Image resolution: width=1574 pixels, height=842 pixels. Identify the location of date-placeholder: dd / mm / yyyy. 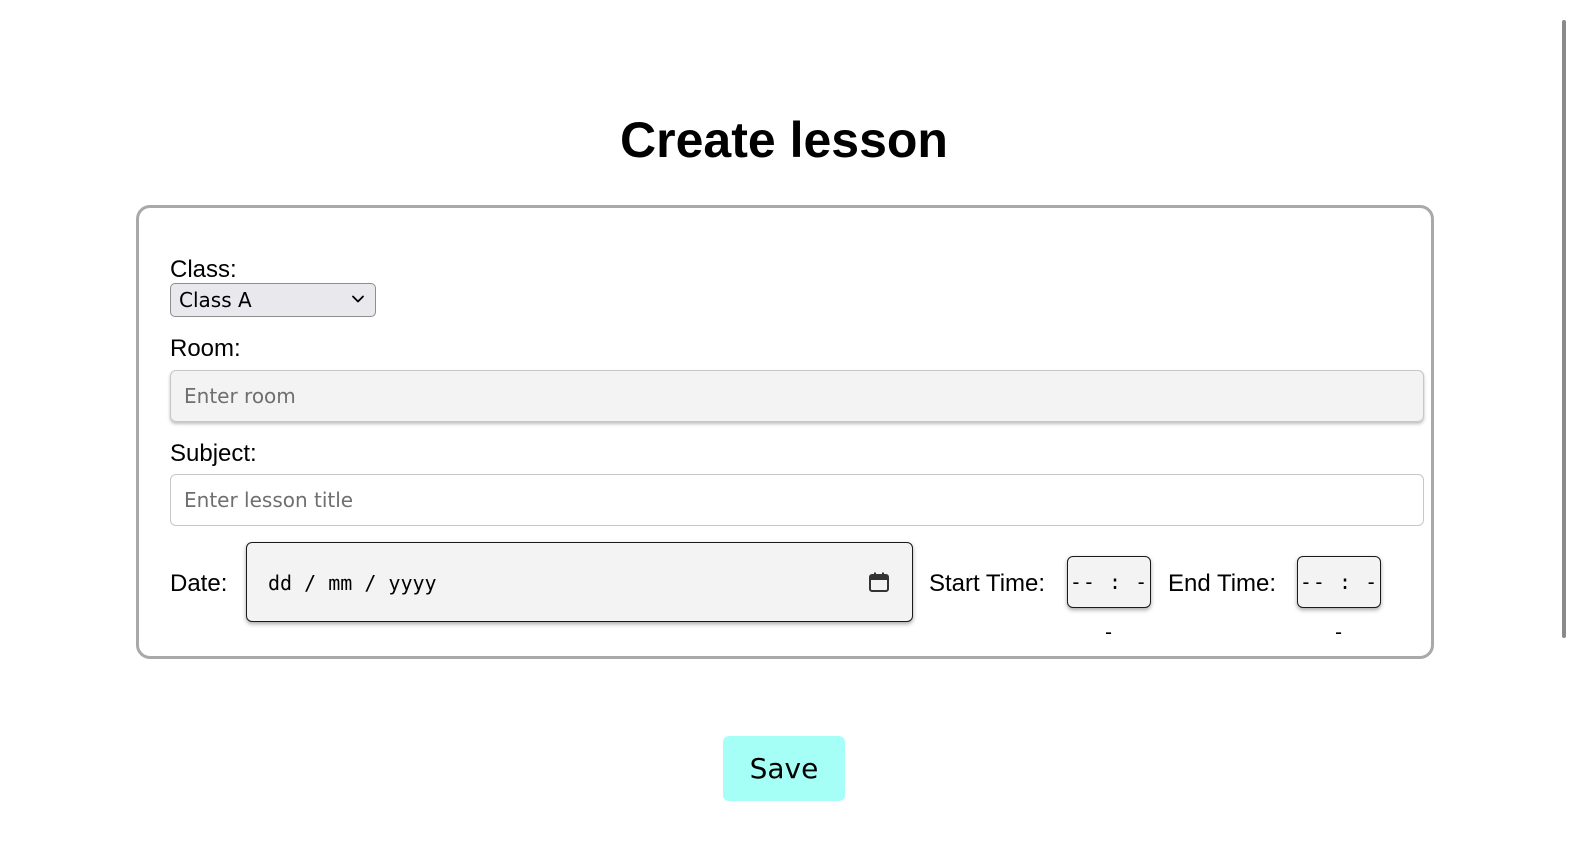
(352, 583).